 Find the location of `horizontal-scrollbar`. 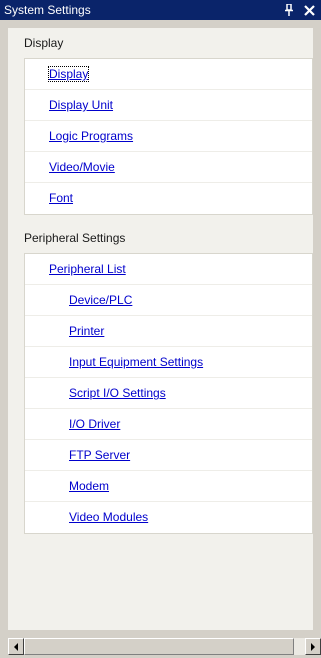

horizontal-scrollbar is located at coordinates (164, 646).